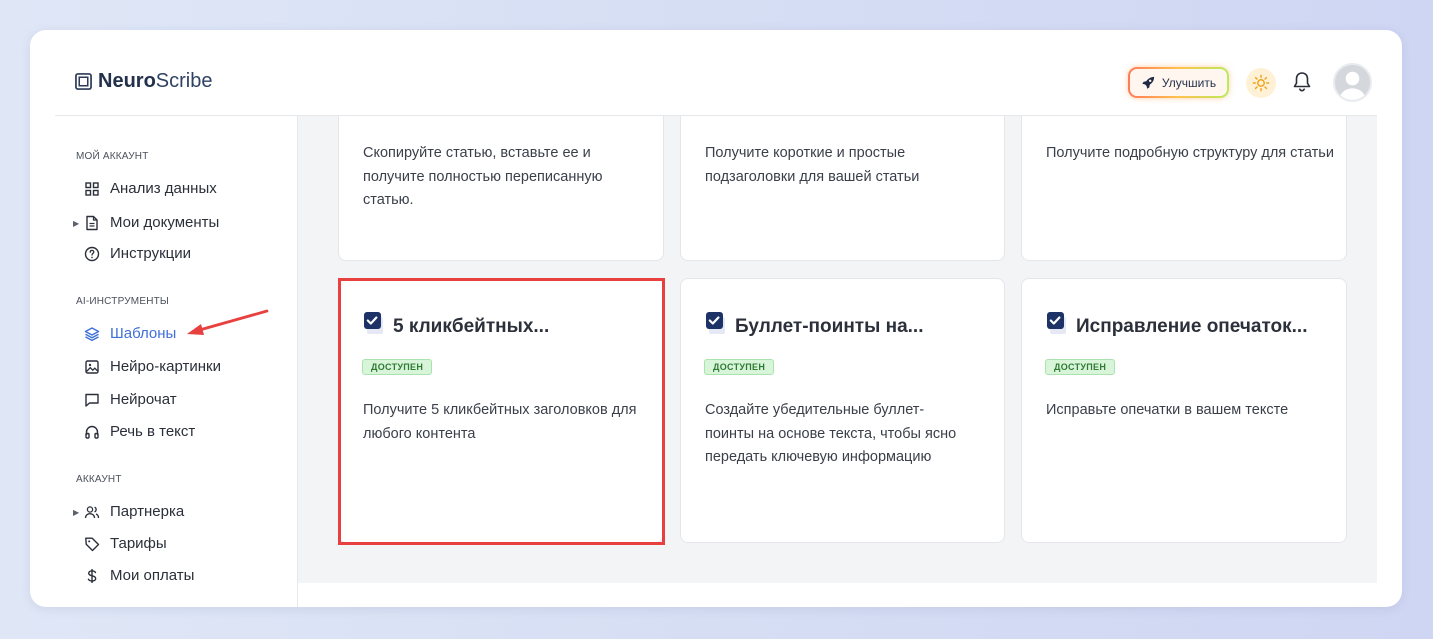 The height and width of the screenshot is (639, 1433). Describe the element at coordinates (1167, 410) in the screenshot. I see `card-description: Исправьте опечатки в вашем тексте` at that location.